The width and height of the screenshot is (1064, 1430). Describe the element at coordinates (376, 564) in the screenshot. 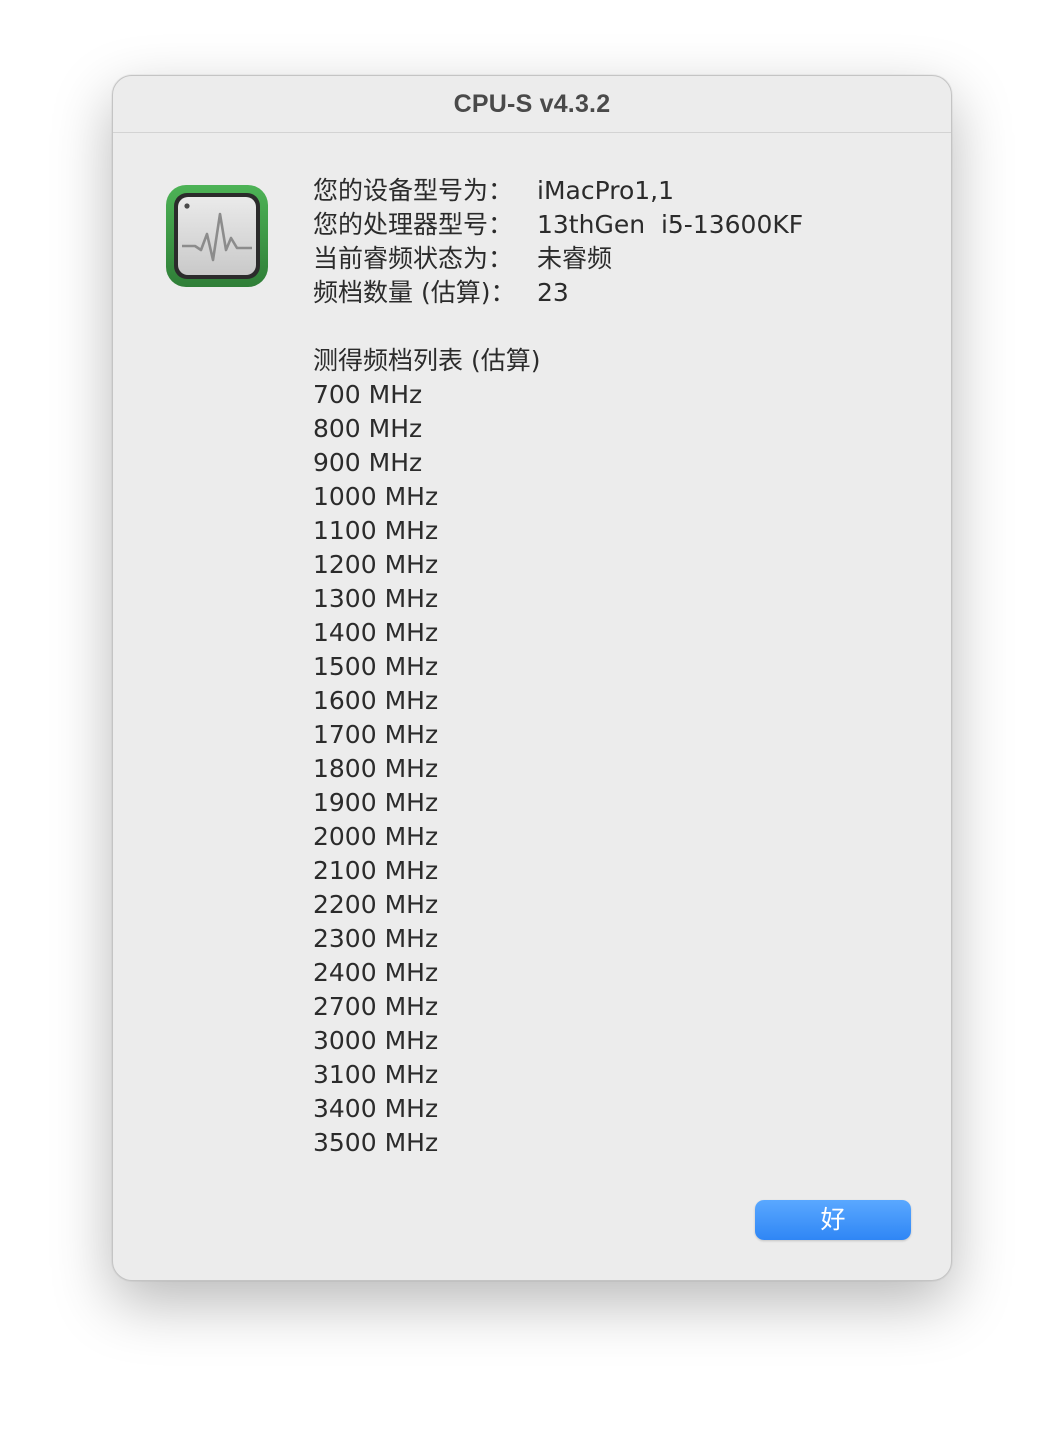

I see `freq-item: 1200 MHz` at that location.